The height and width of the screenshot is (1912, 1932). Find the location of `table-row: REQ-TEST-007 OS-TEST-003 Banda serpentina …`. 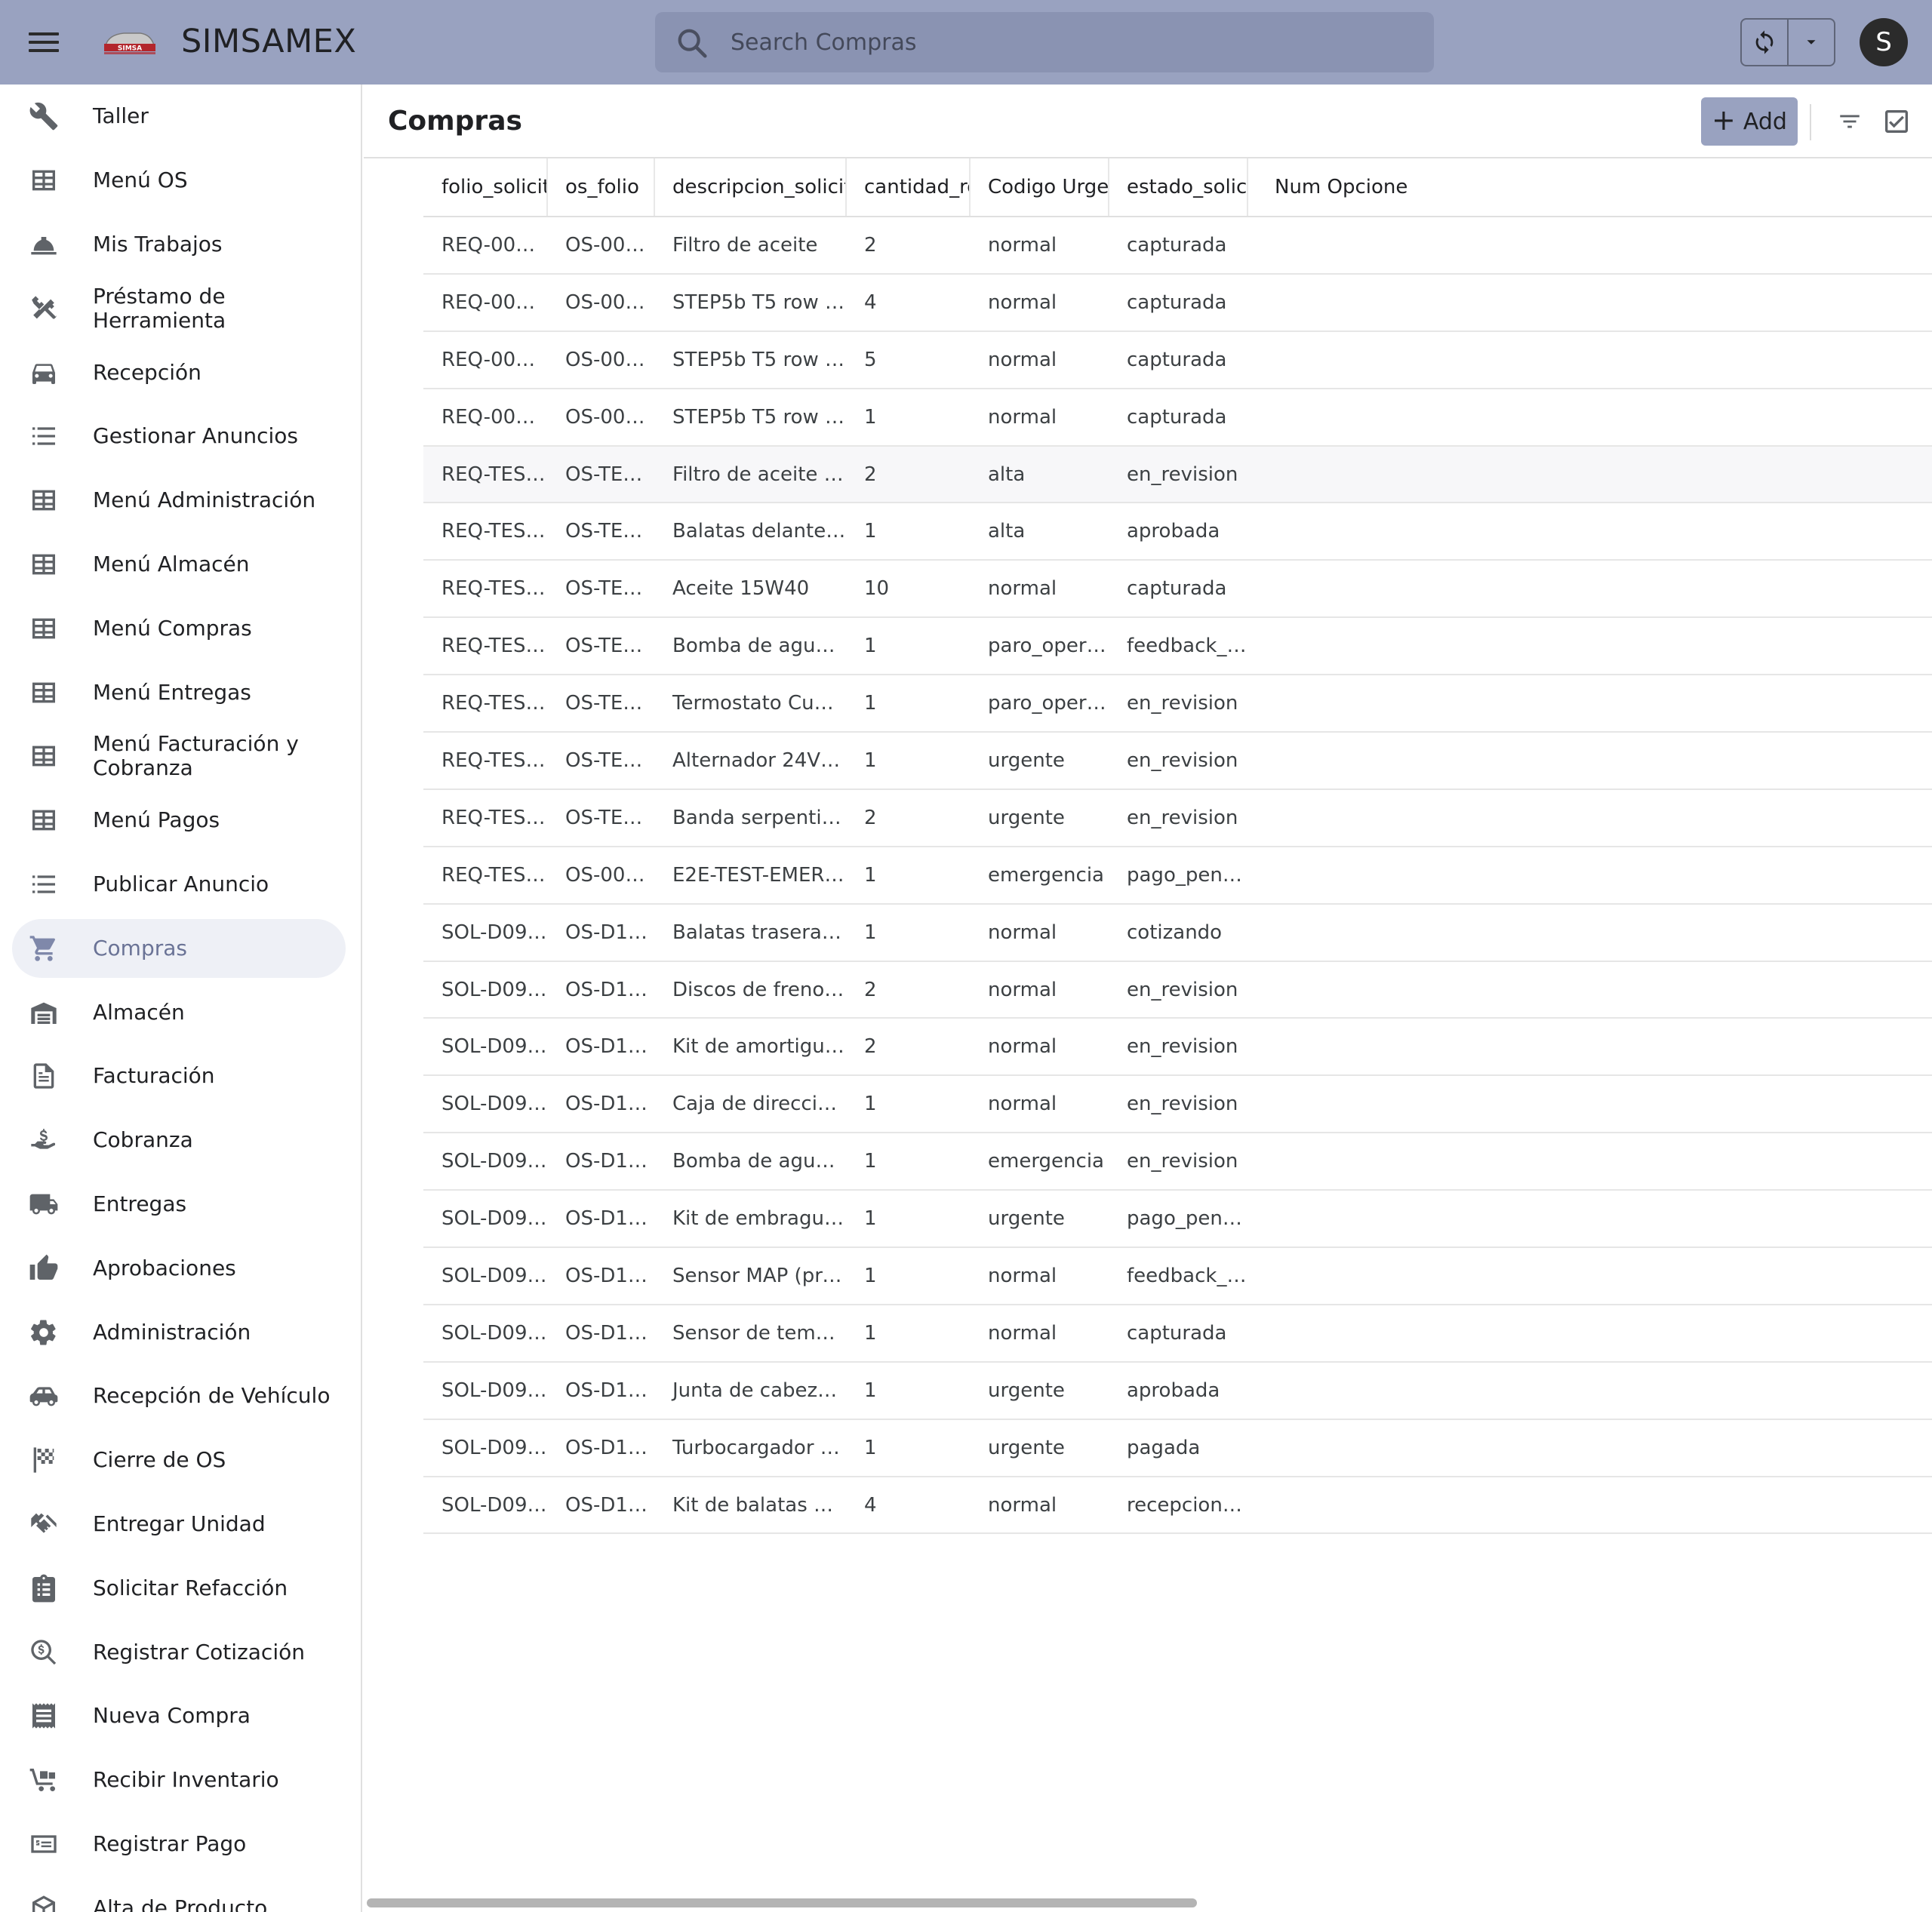

table-row: REQ-TEST-007 OS-TEST-003 Banda serpentina … is located at coordinates (1177, 818).